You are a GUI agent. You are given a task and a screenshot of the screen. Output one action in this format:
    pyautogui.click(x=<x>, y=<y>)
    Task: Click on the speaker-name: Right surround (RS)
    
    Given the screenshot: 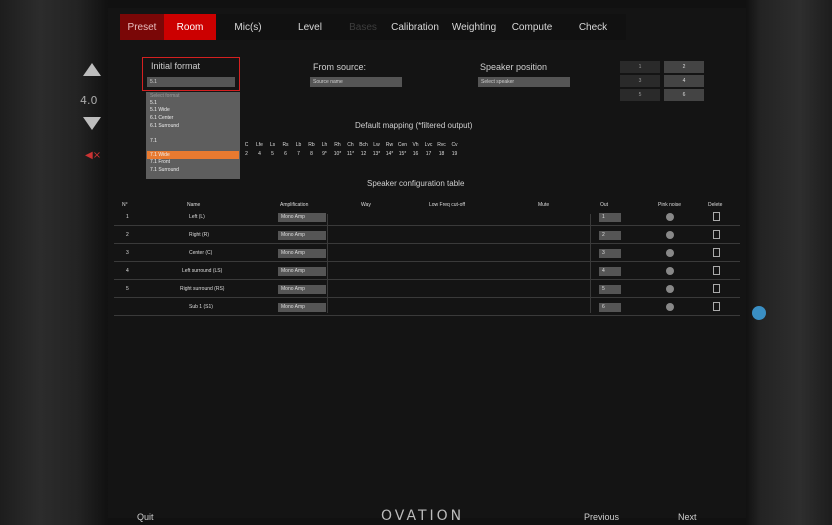 What is the action you would take?
    pyautogui.click(x=202, y=289)
    